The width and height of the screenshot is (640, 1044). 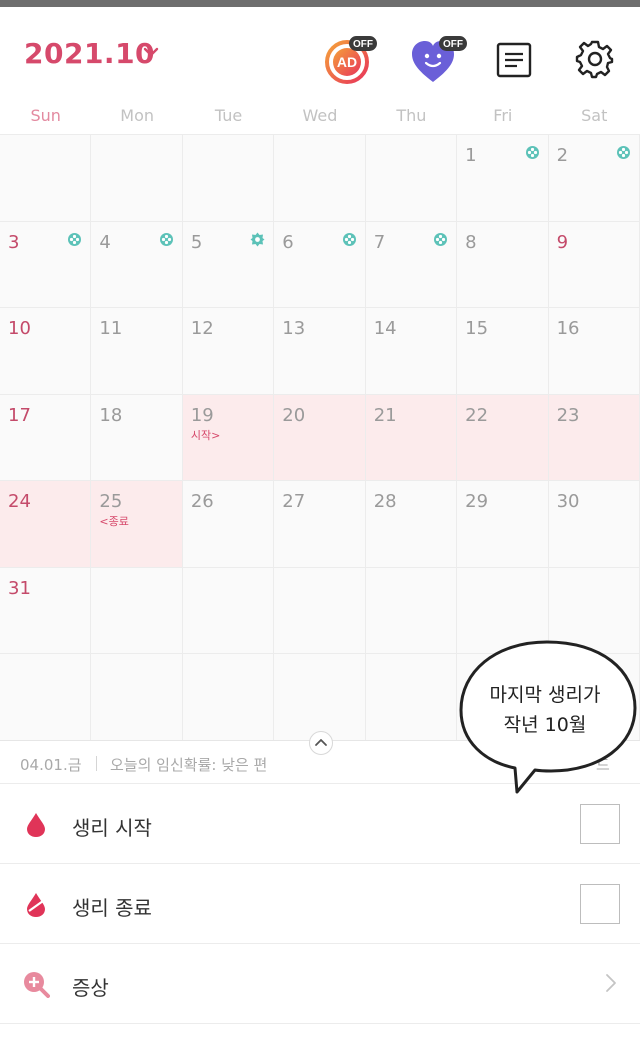 I want to click on calendar-day-cell: 30, so click(x=594, y=524).